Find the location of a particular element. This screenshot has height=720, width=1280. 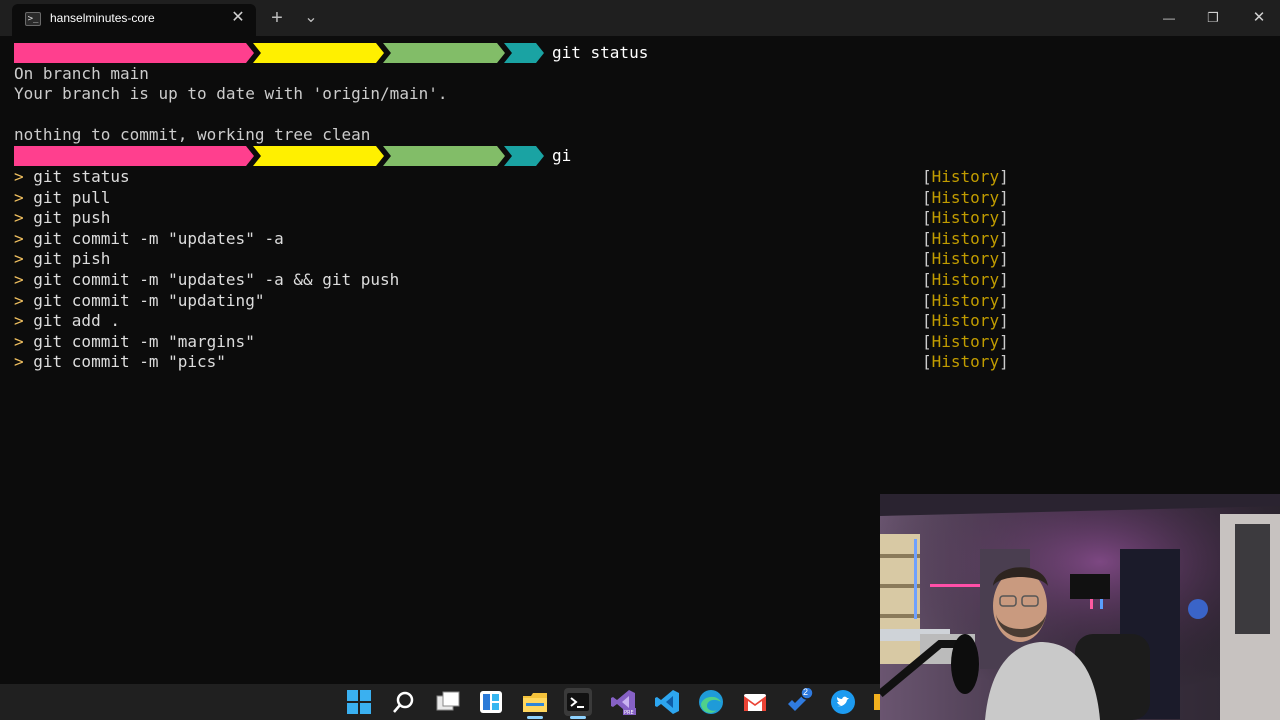

history-suggestion-item: > git push [History] is located at coordinates (511, 218).